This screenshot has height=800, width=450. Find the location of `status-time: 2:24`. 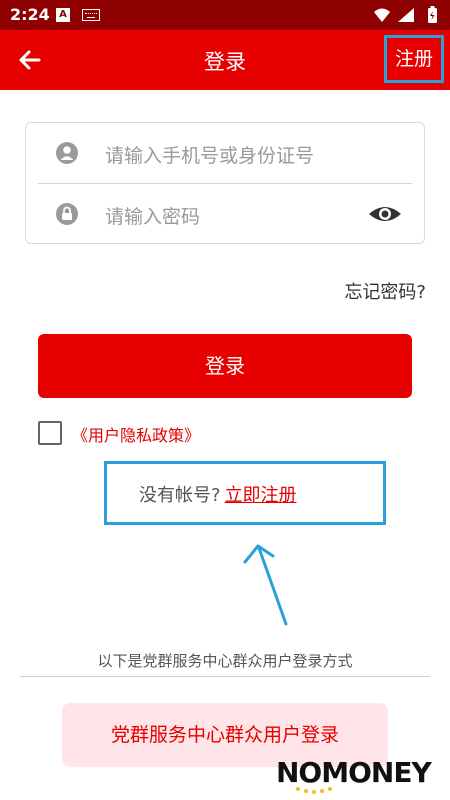

status-time: 2:24 is located at coordinates (30, 14).